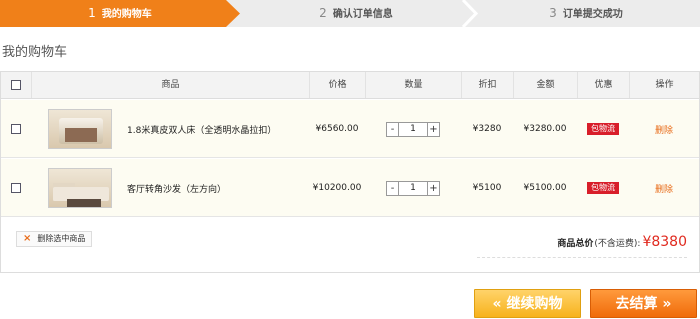 This screenshot has height=319, width=700. I want to click on header-quantity: 数量, so click(413, 85).